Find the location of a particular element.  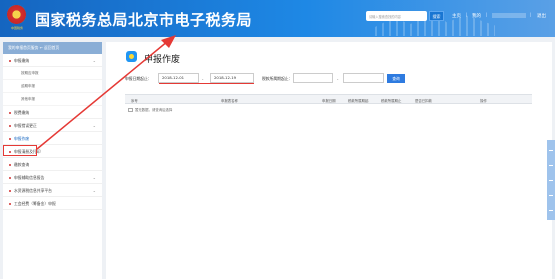

home-link: 主页 is located at coordinates (456, 16).